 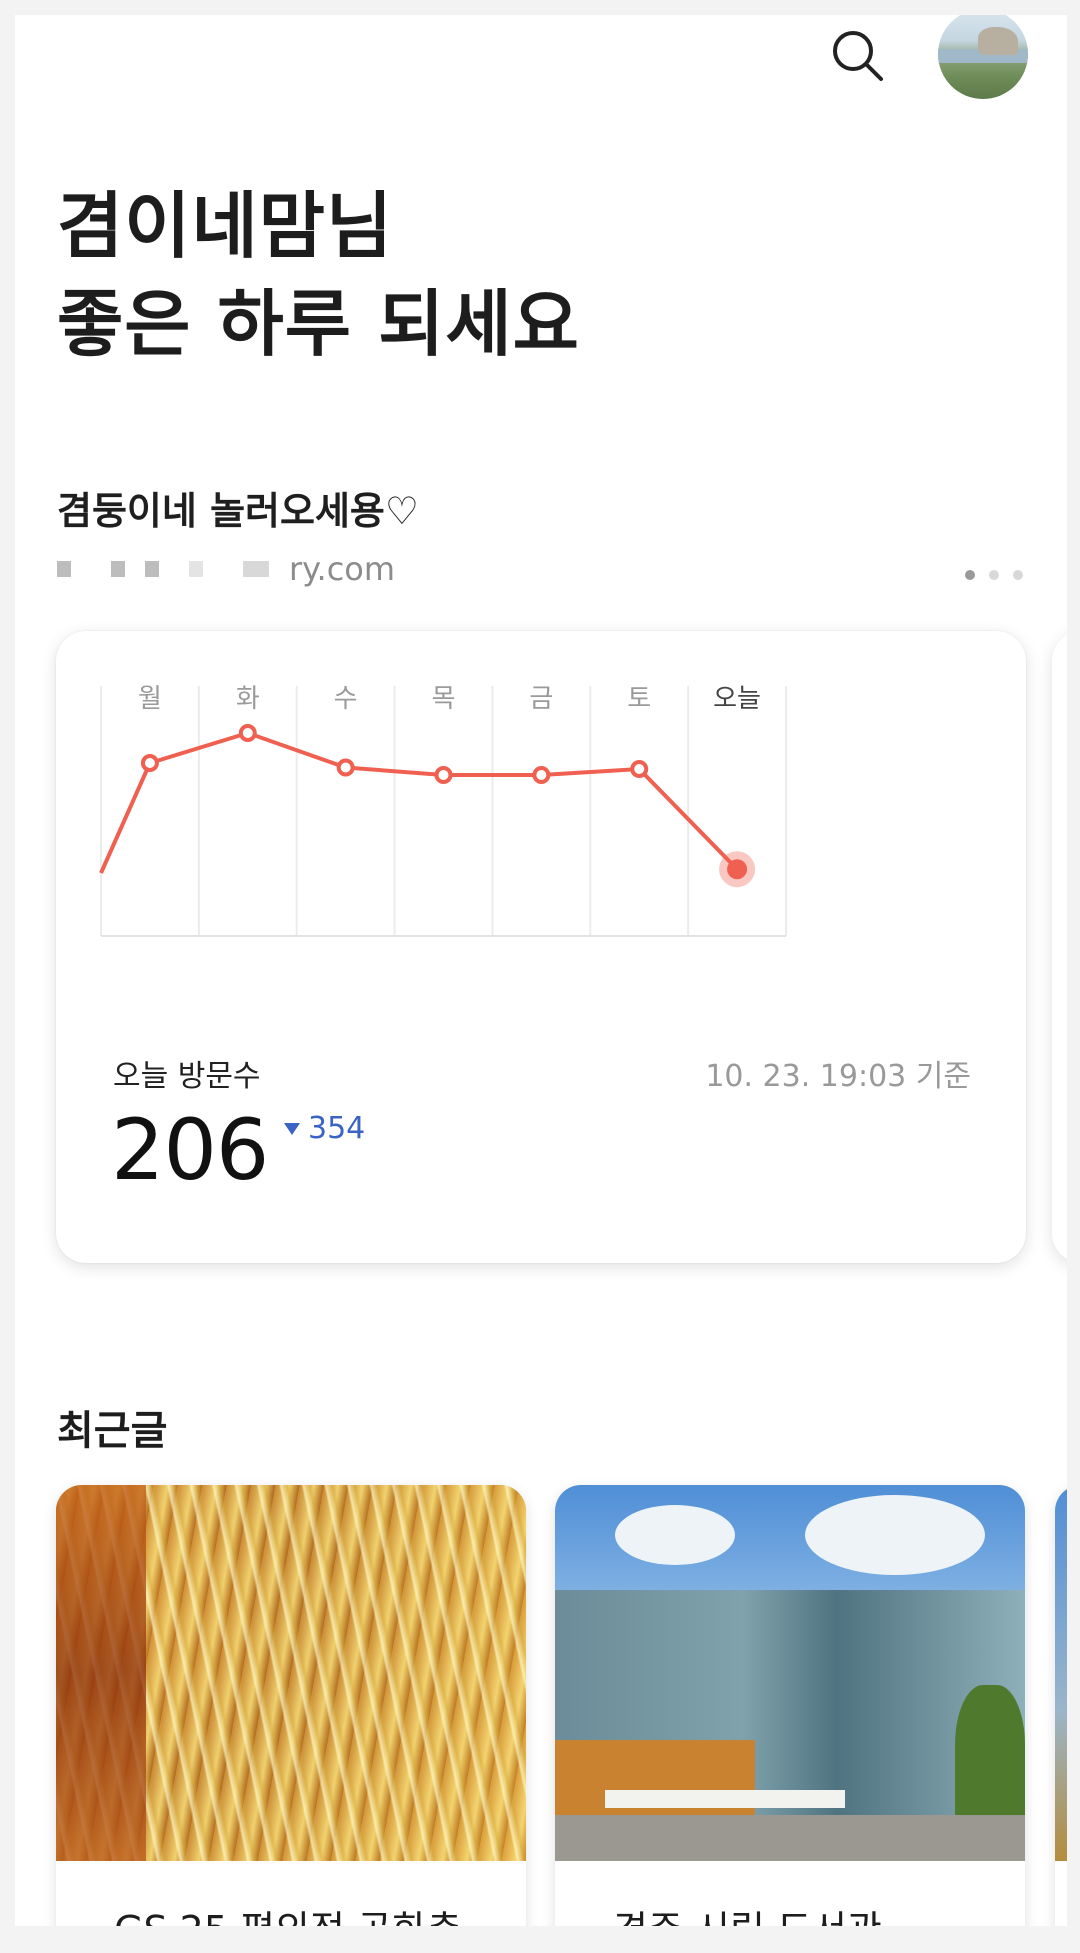 I want to click on search-button, so click(x=857, y=55).